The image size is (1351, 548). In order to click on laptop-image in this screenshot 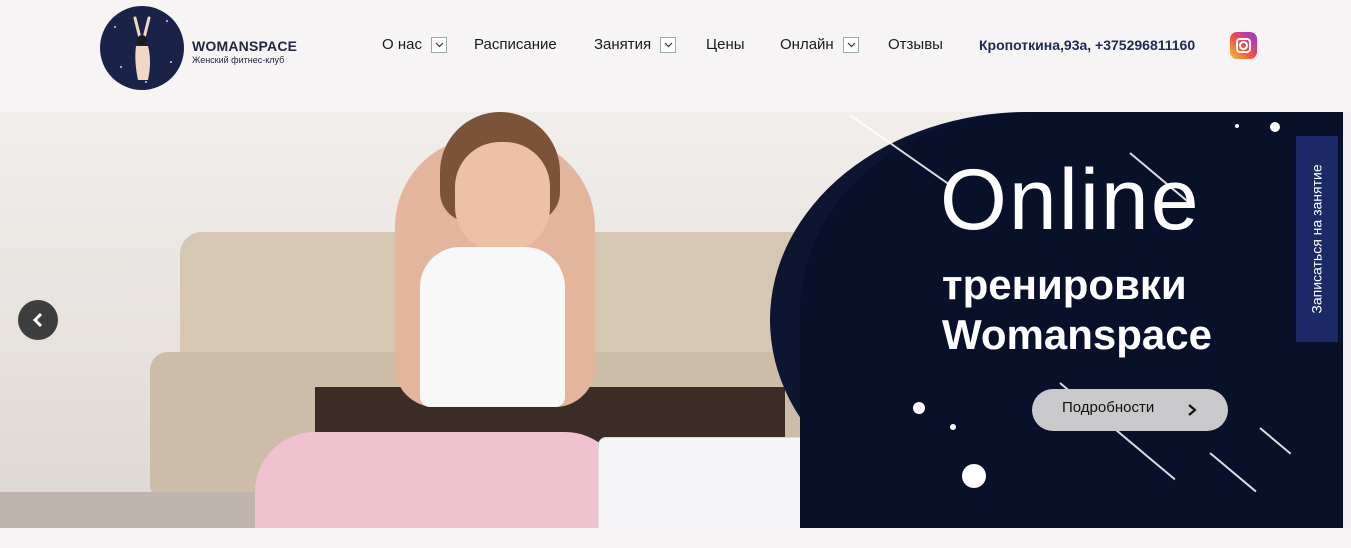, I will do `click(706, 482)`.